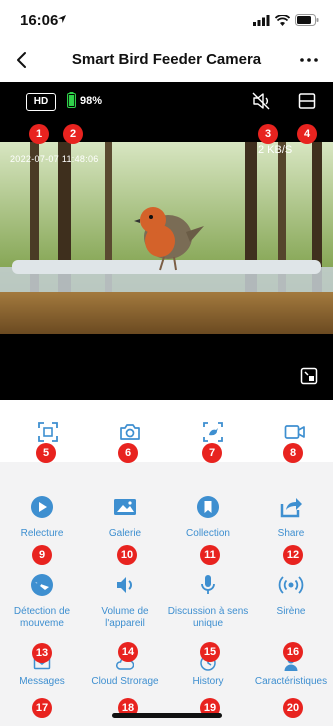 This screenshot has height=726, width=333. I want to click on motion-detection-icon, so click(42, 585).